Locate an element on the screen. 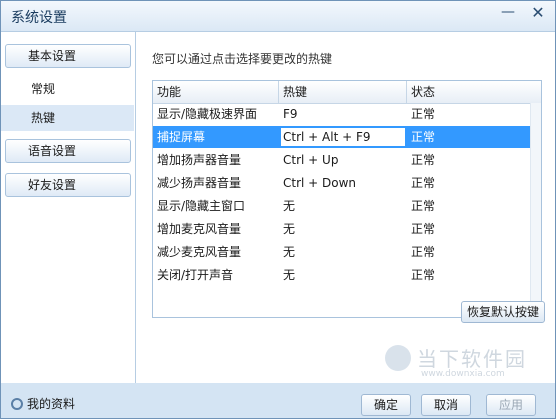  table-scrollbar is located at coordinates (535, 210).